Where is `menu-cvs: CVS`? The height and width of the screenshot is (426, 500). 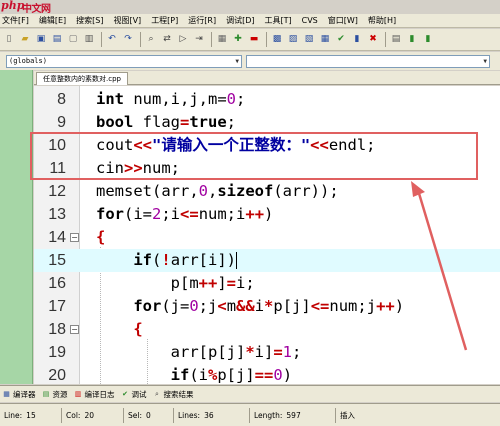
menu-cvs: CVS is located at coordinates (310, 21).